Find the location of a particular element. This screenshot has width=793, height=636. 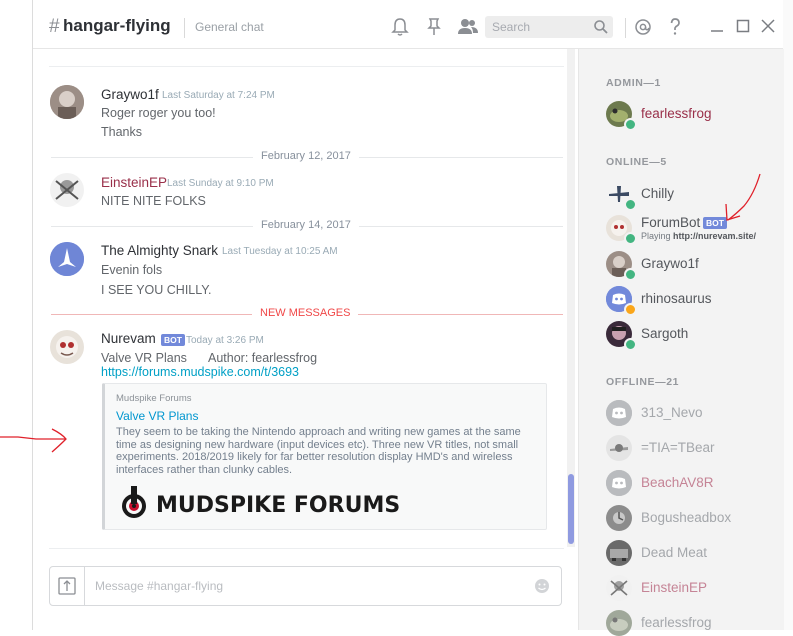

scrollbar-track is located at coordinates (571, 298).